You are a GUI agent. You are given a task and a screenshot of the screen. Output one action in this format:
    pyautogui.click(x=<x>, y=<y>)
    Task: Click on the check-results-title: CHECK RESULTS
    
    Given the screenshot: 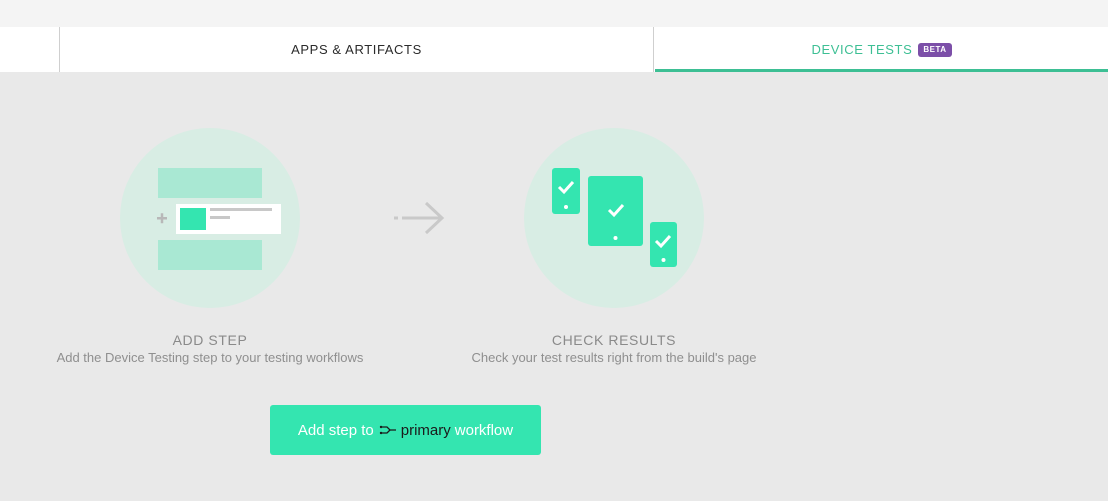 What is the action you would take?
    pyautogui.click(x=614, y=340)
    